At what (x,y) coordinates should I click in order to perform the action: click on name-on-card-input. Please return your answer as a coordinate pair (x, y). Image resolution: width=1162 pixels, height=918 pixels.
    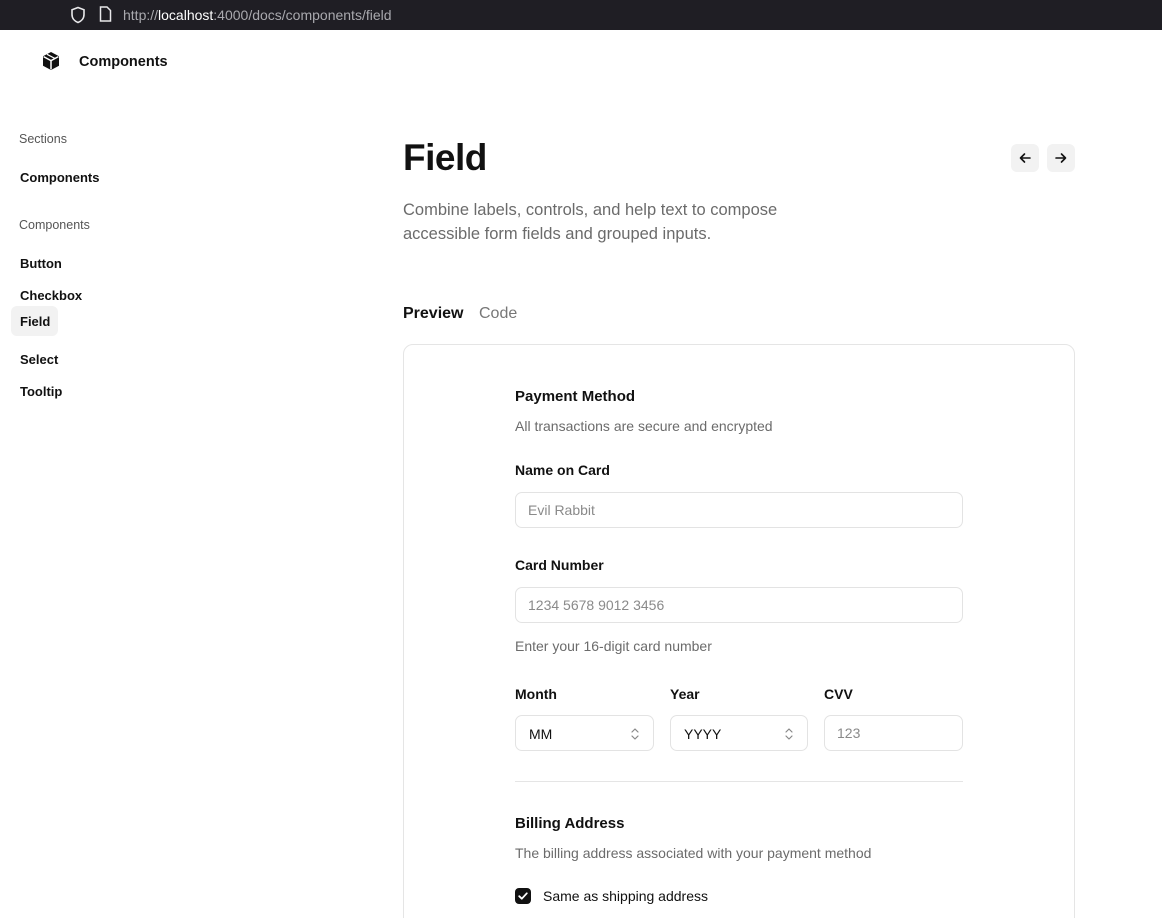
    Looking at the image, I should click on (739, 510).